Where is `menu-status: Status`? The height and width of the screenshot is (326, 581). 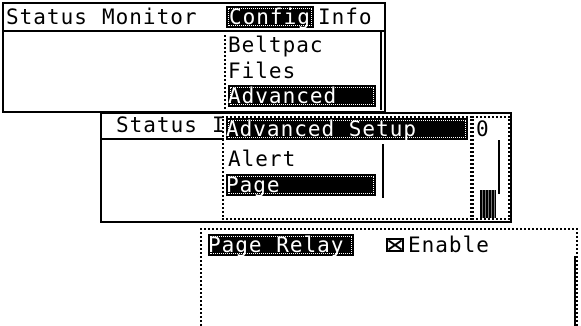
menu-status: Status is located at coordinates (47, 17).